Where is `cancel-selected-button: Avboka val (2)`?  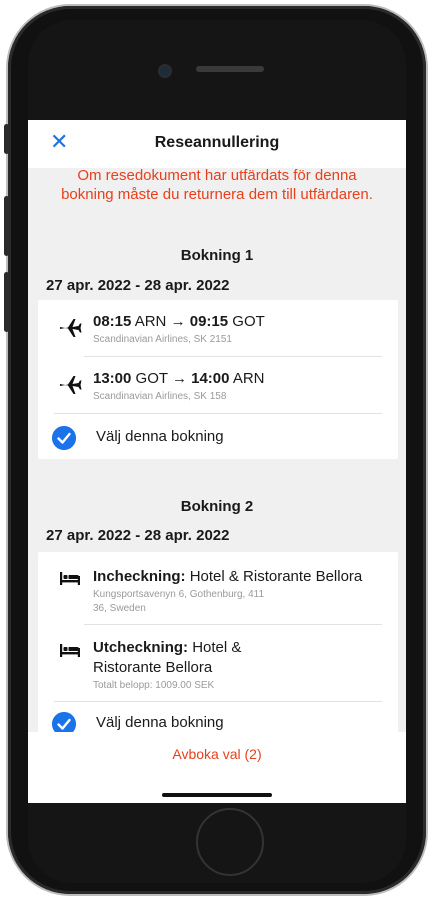
cancel-selected-button: Avboka val (2) is located at coordinates (217, 754).